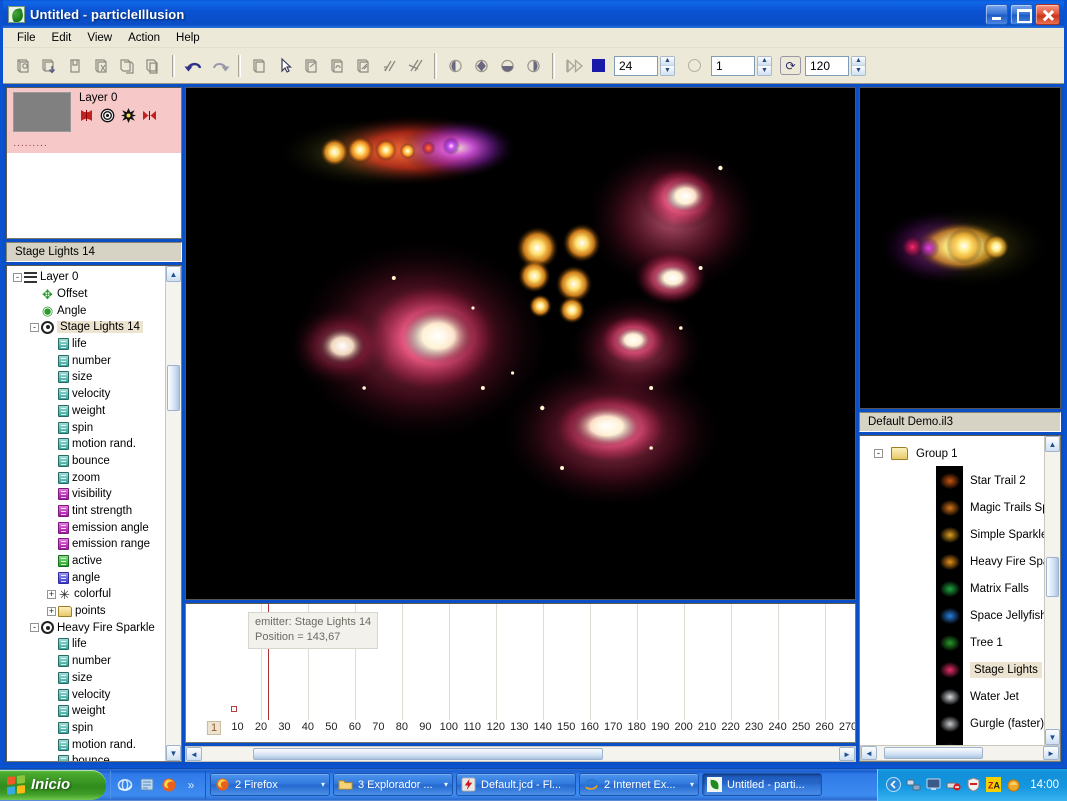  Describe the element at coordinates (125, 785) in the screenshot. I see `internet-explorer-icon` at that location.